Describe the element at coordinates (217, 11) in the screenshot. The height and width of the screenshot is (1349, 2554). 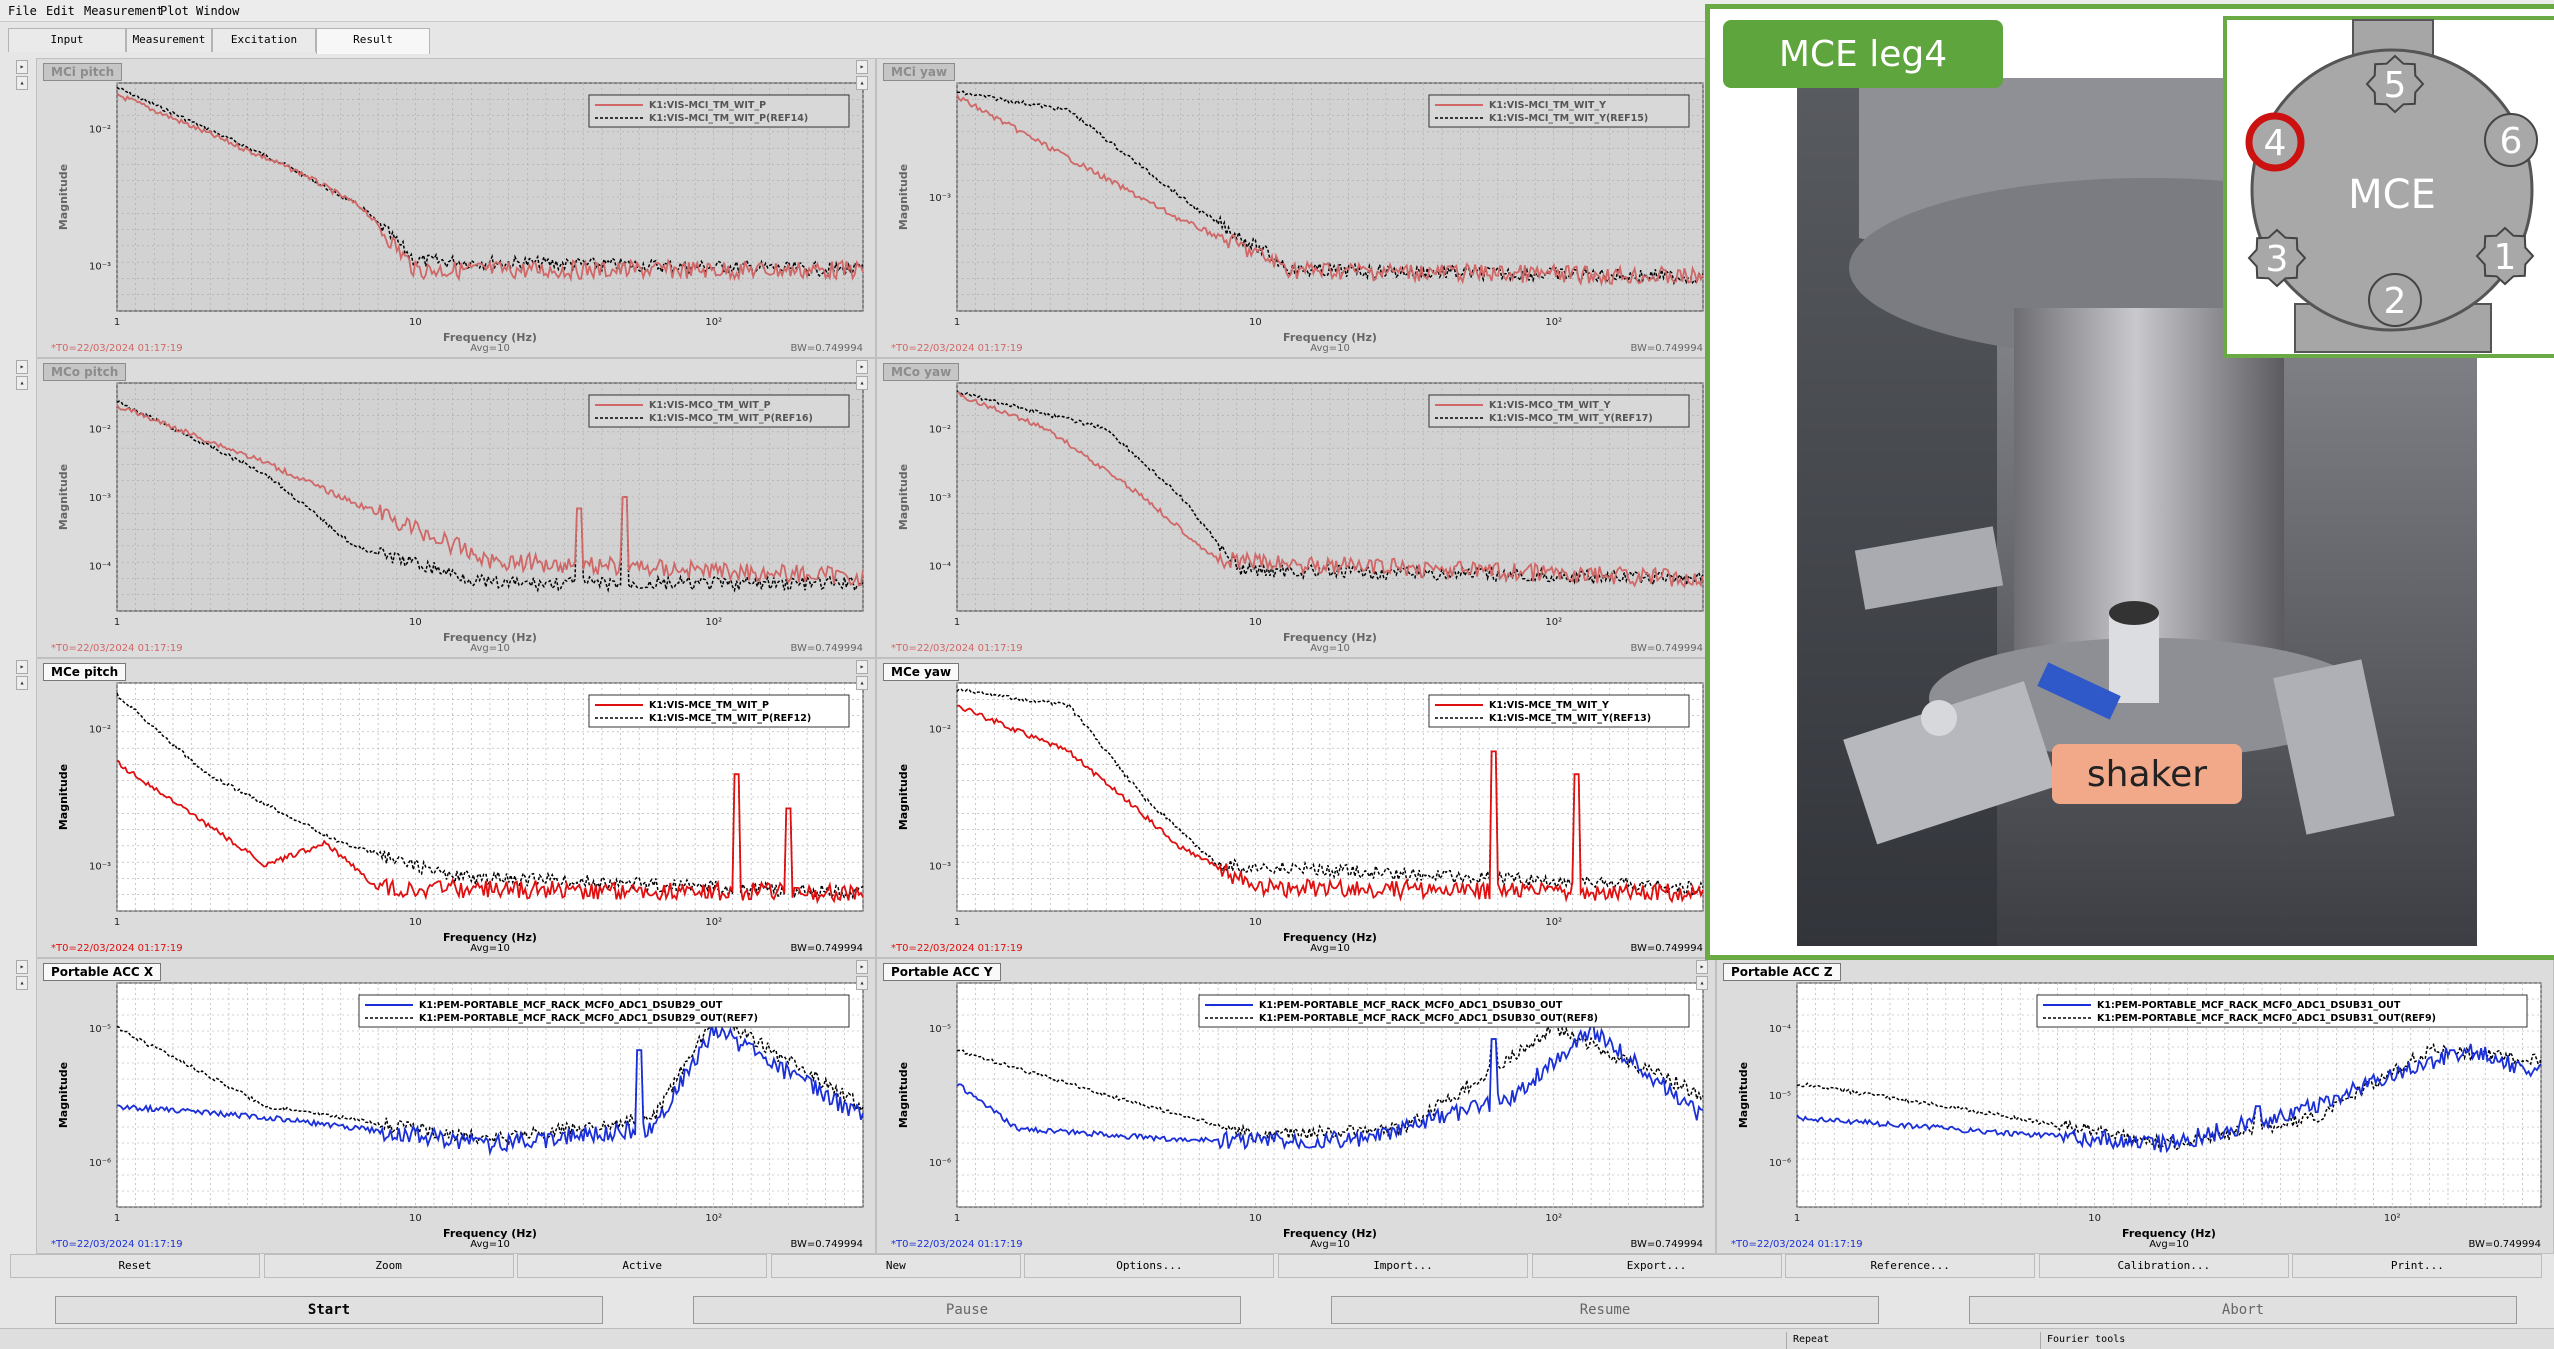
I see `menu-window: Window` at that location.